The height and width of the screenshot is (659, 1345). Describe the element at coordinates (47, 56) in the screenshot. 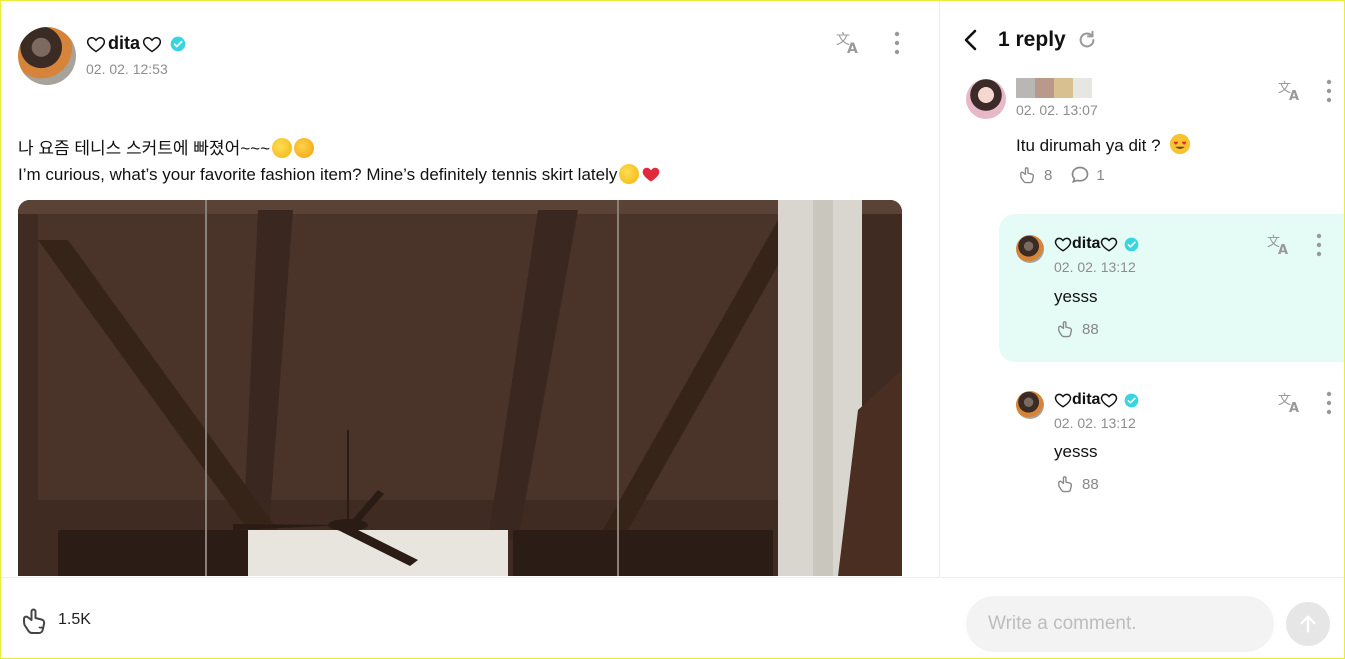

I see `post-author-avatar` at that location.